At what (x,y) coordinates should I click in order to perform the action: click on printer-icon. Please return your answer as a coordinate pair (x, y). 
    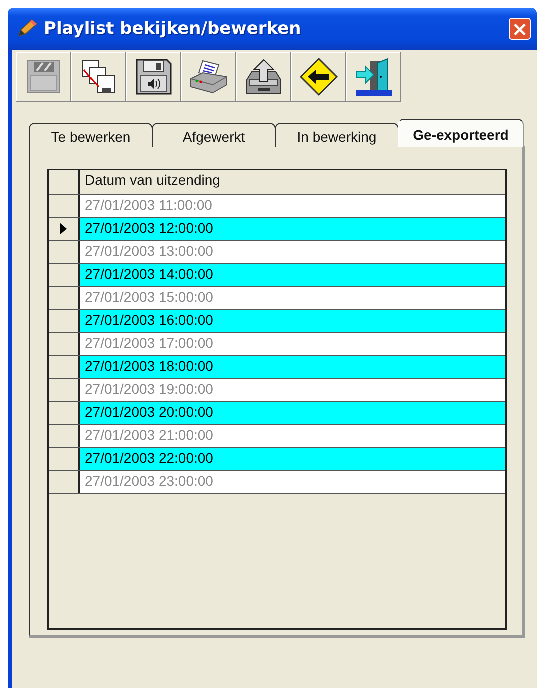
    Looking at the image, I should click on (208, 77).